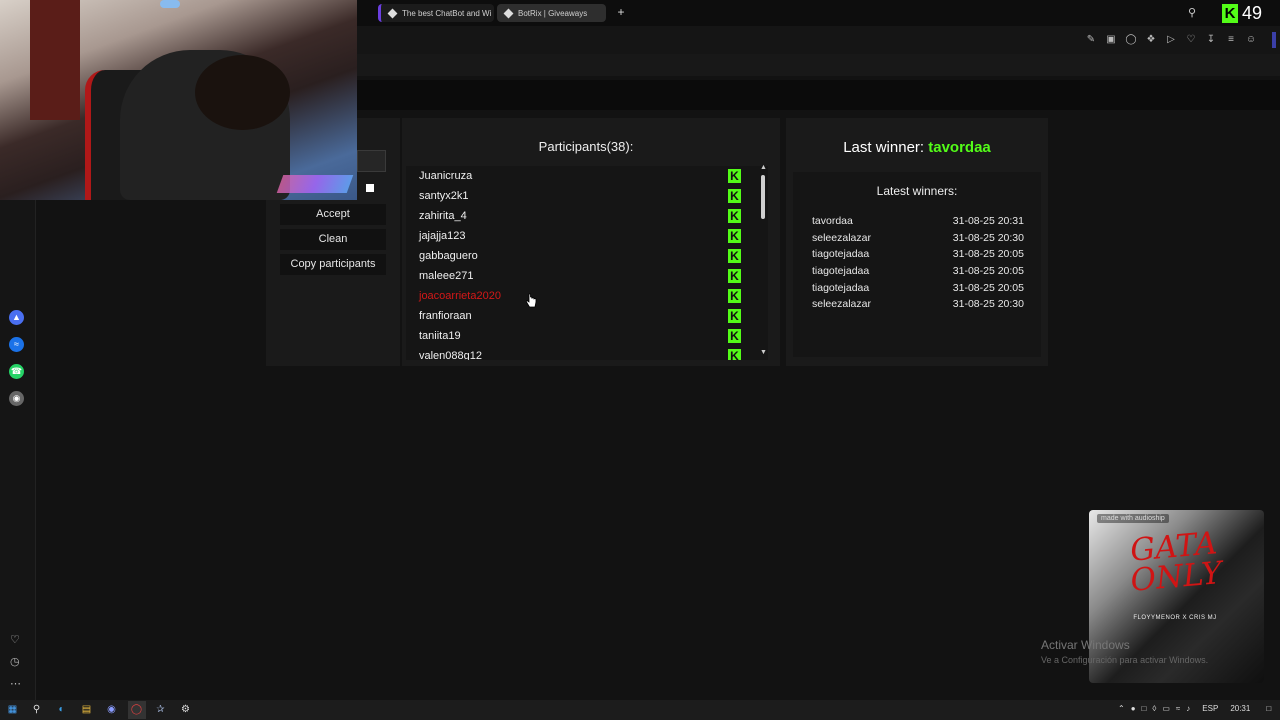  Describe the element at coordinates (16, 317) in the screenshot. I see `sidebar-app-aria-icon: ▲` at that location.